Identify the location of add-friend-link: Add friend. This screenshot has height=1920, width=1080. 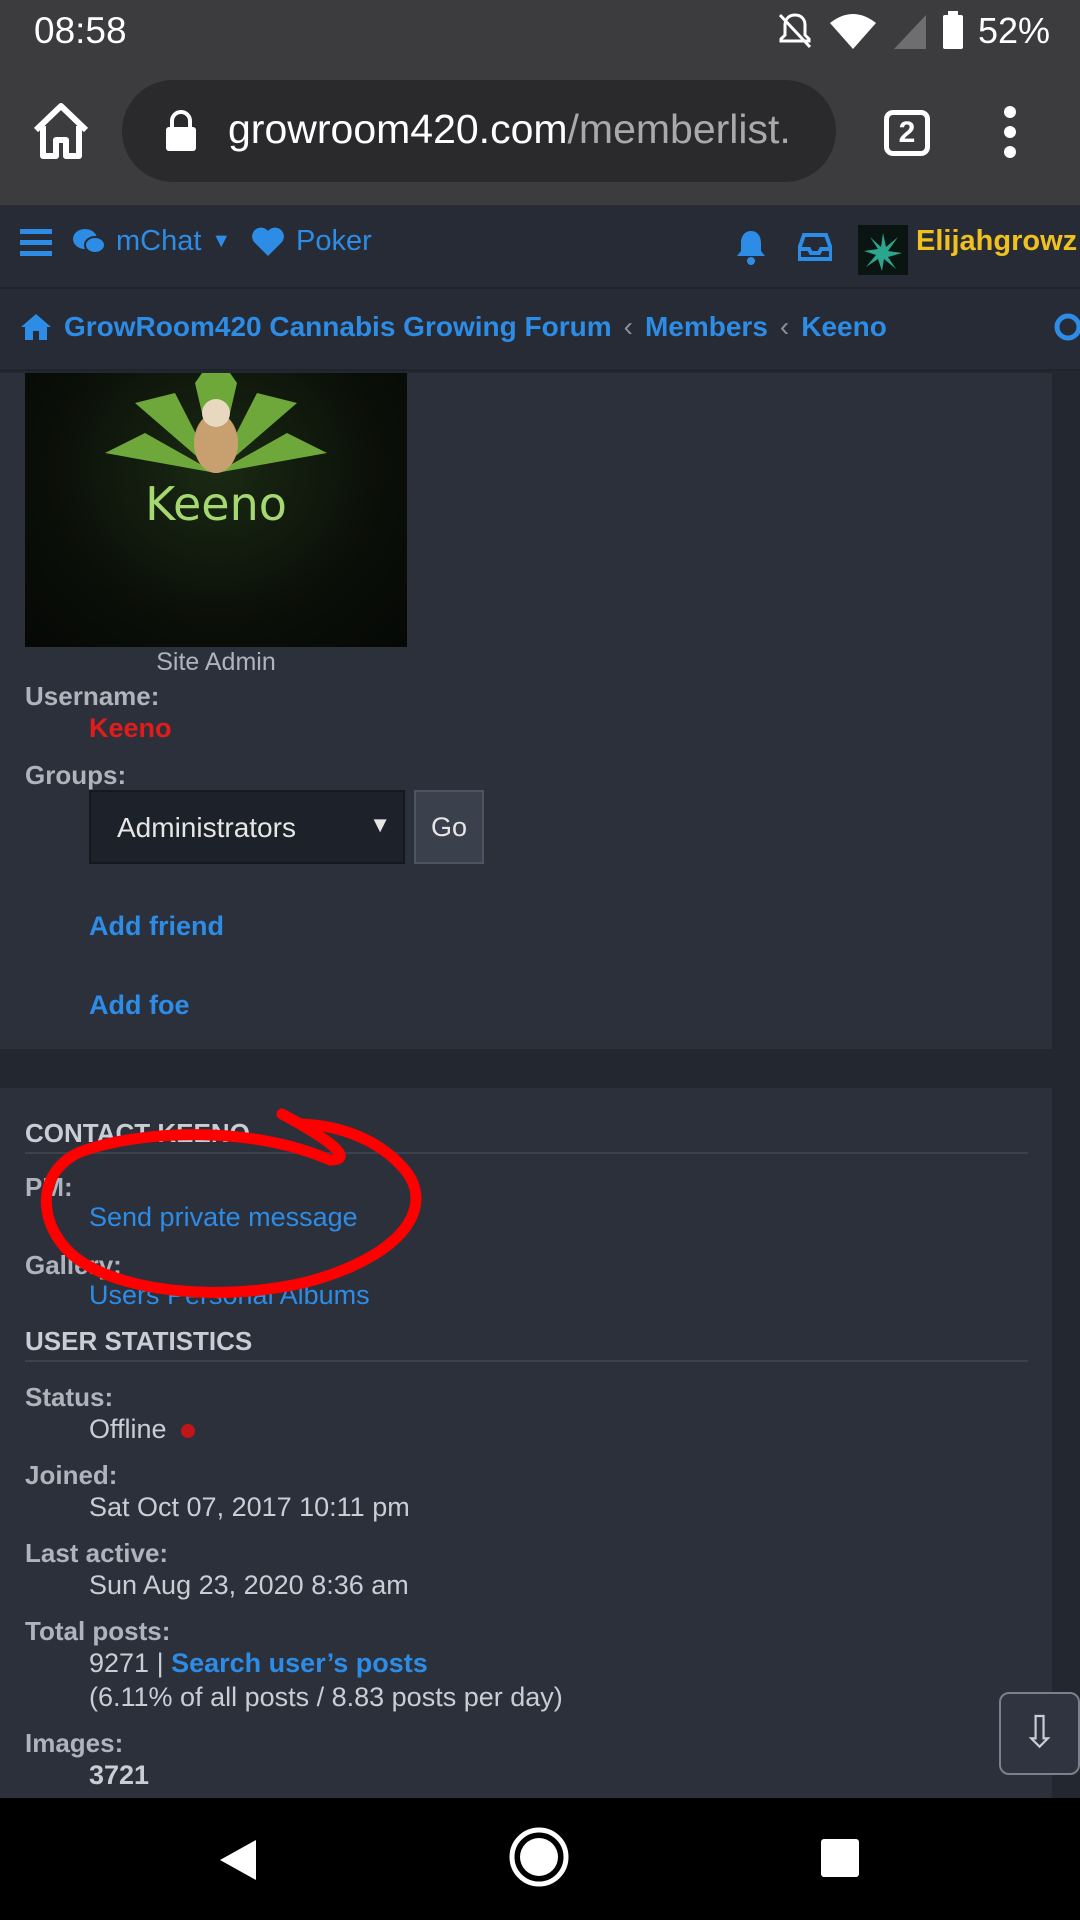
(156, 926).